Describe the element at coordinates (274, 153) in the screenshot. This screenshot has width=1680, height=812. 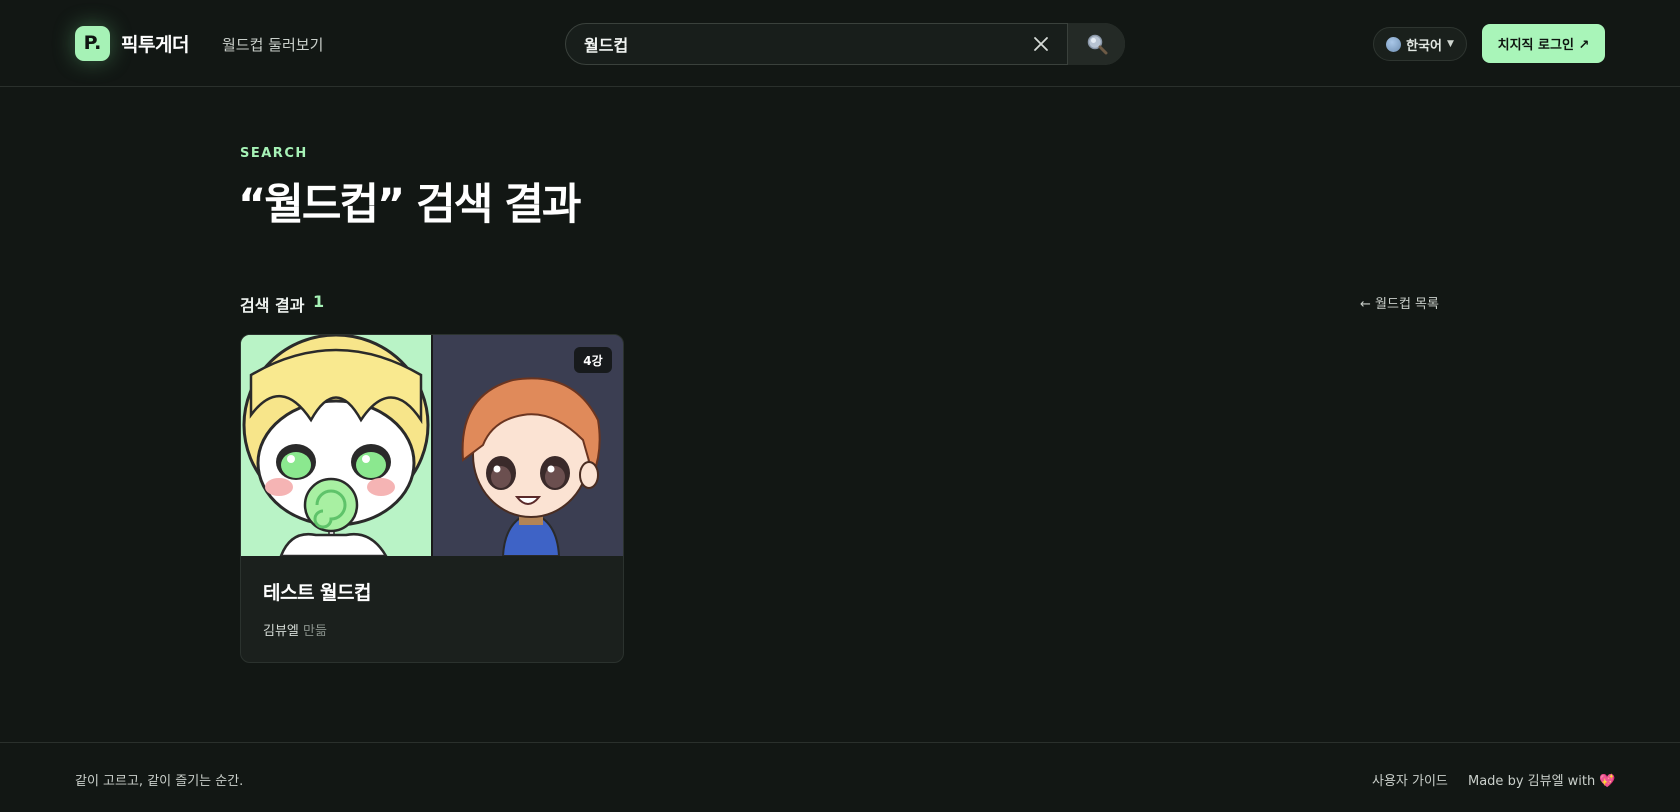
I see `section-eyebrow: SEARCH` at that location.